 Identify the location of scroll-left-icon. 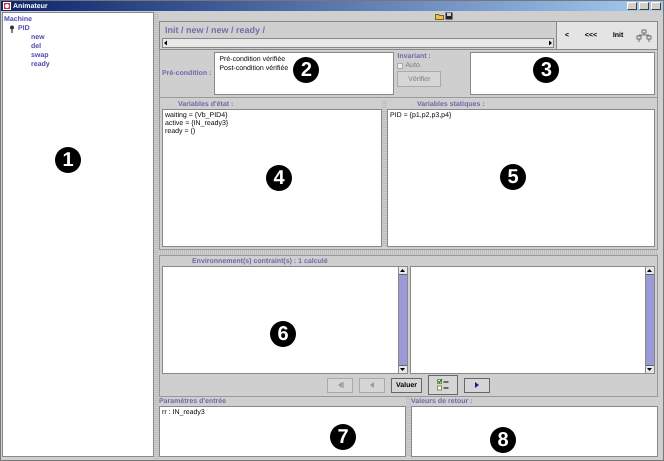
(165, 43).